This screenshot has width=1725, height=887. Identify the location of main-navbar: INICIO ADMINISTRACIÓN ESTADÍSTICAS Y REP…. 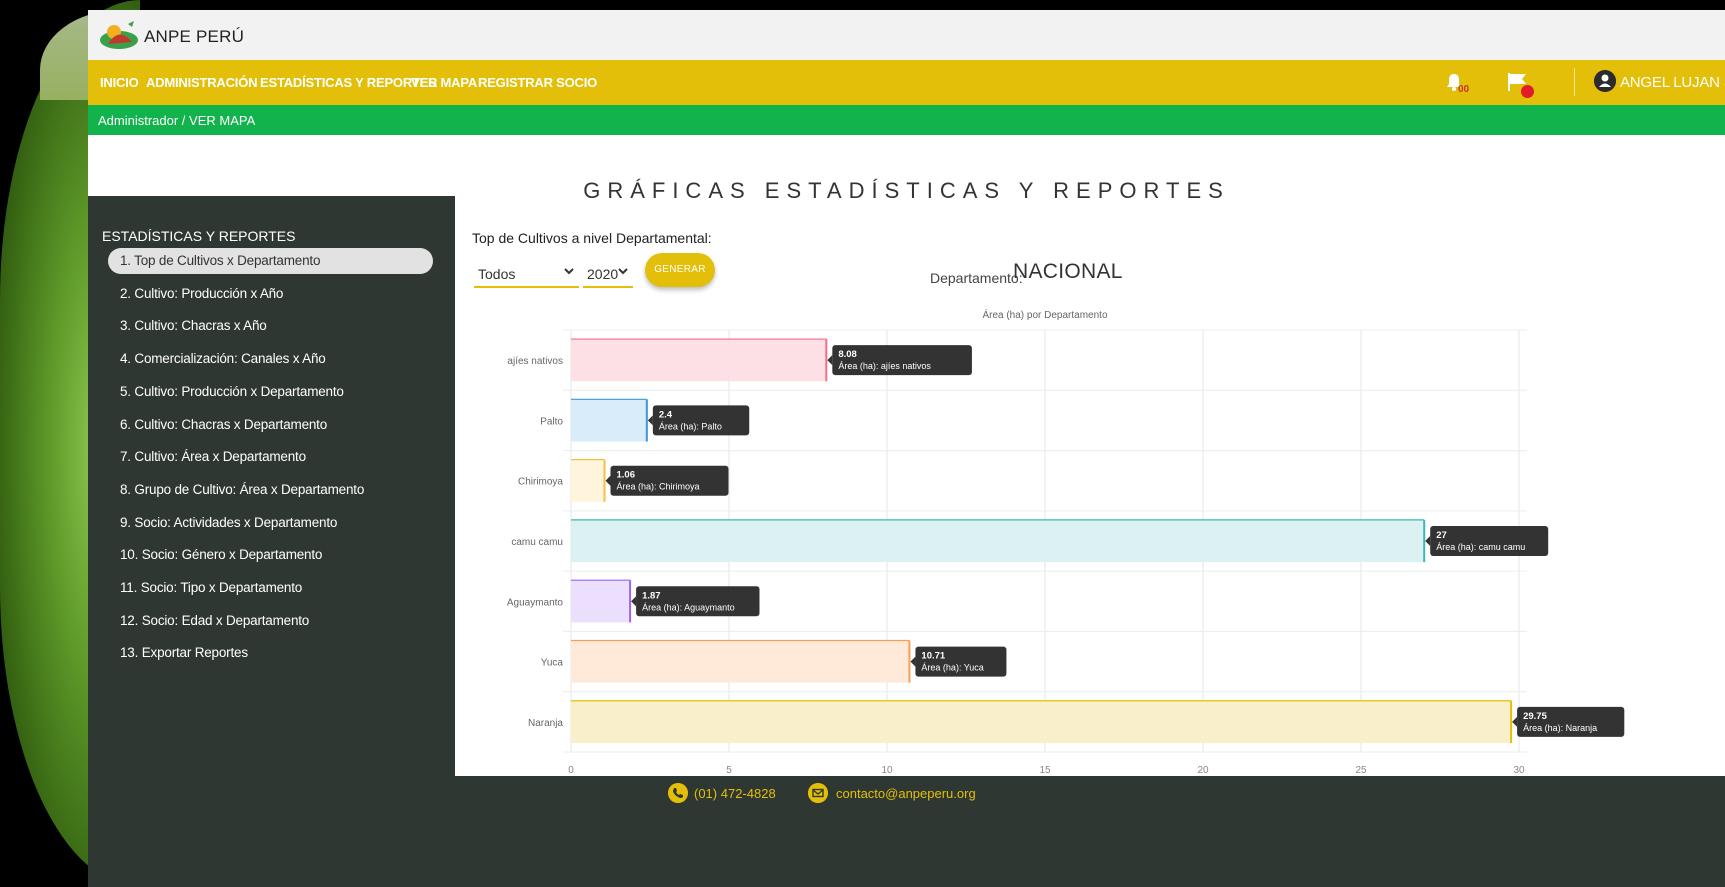
(906, 82).